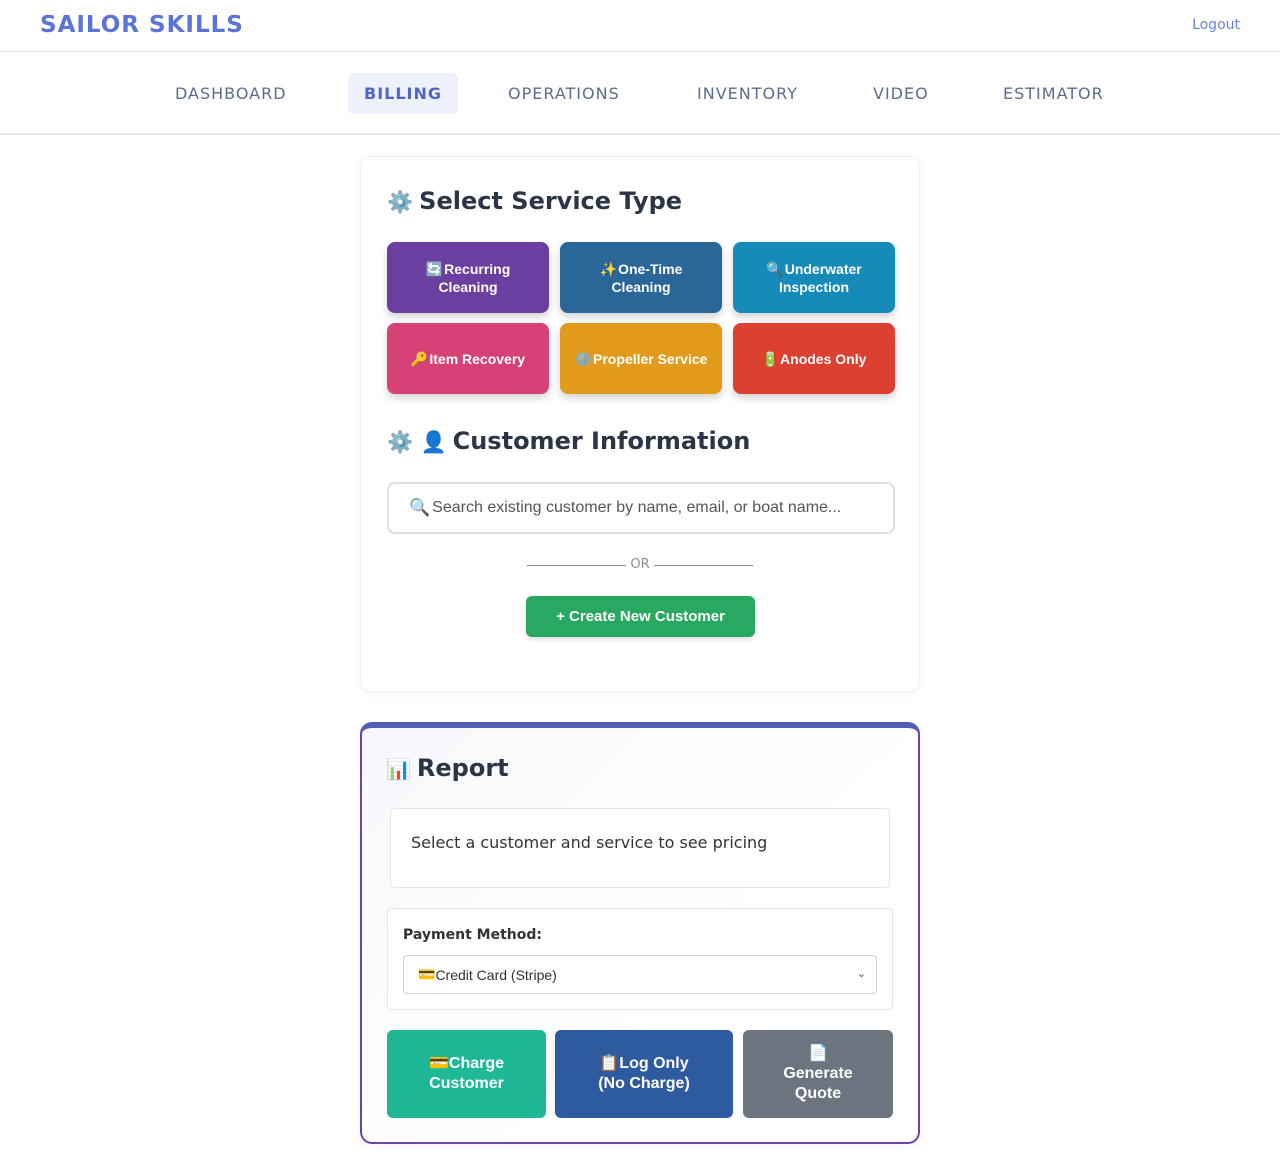  I want to click on battery-icon: 🔋, so click(770, 358).